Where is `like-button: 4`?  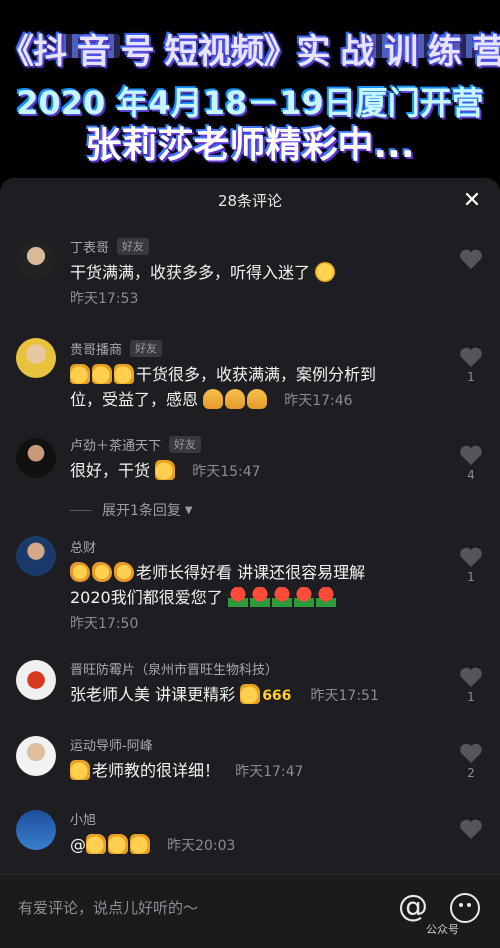
like-button: 4 is located at coordinates (471, 463).